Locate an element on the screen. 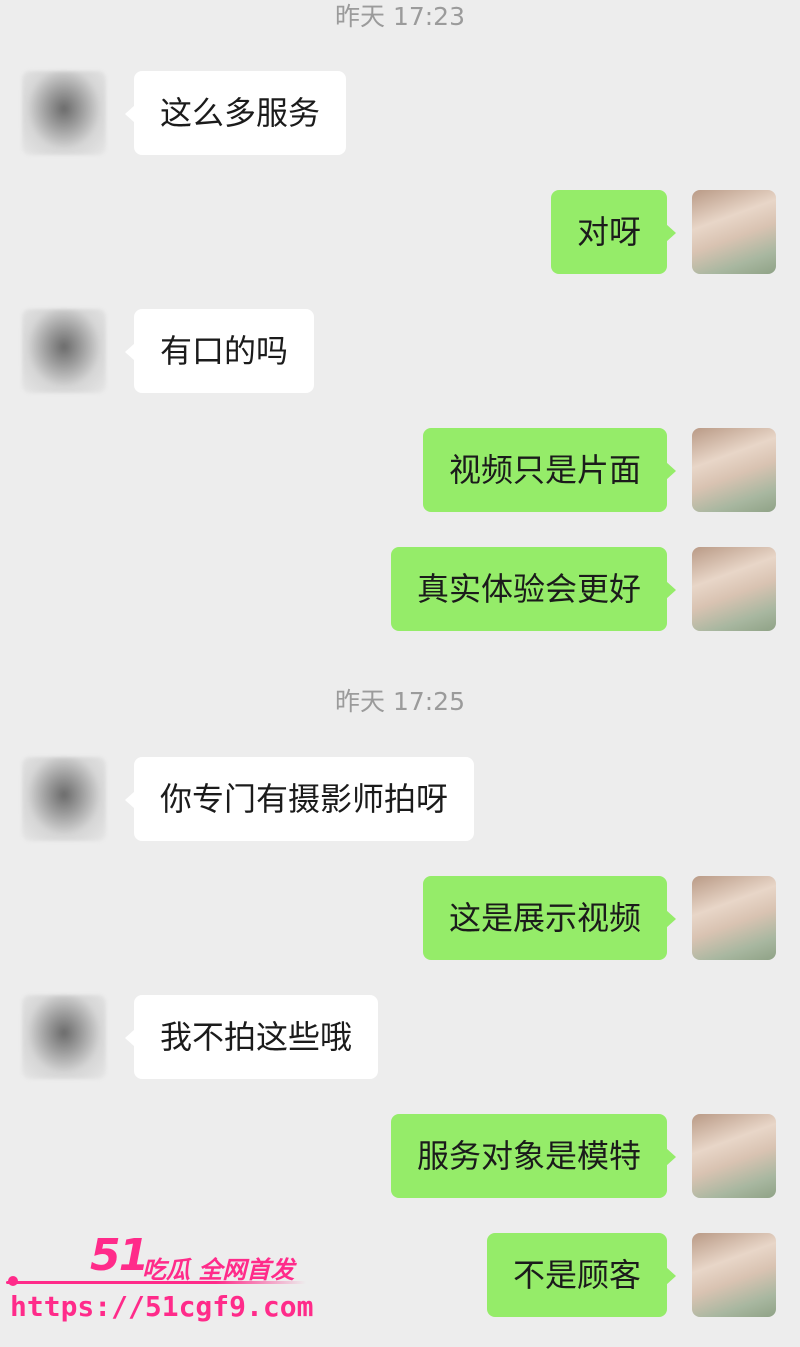 The height and width of the screenshot is (1347, 800). message-row: 你专门有摄影师拍呀 is located at coordinates (400, 799).